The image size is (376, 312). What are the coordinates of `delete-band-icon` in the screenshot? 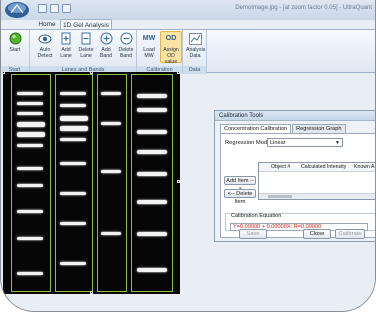 It's located at (126, 38).